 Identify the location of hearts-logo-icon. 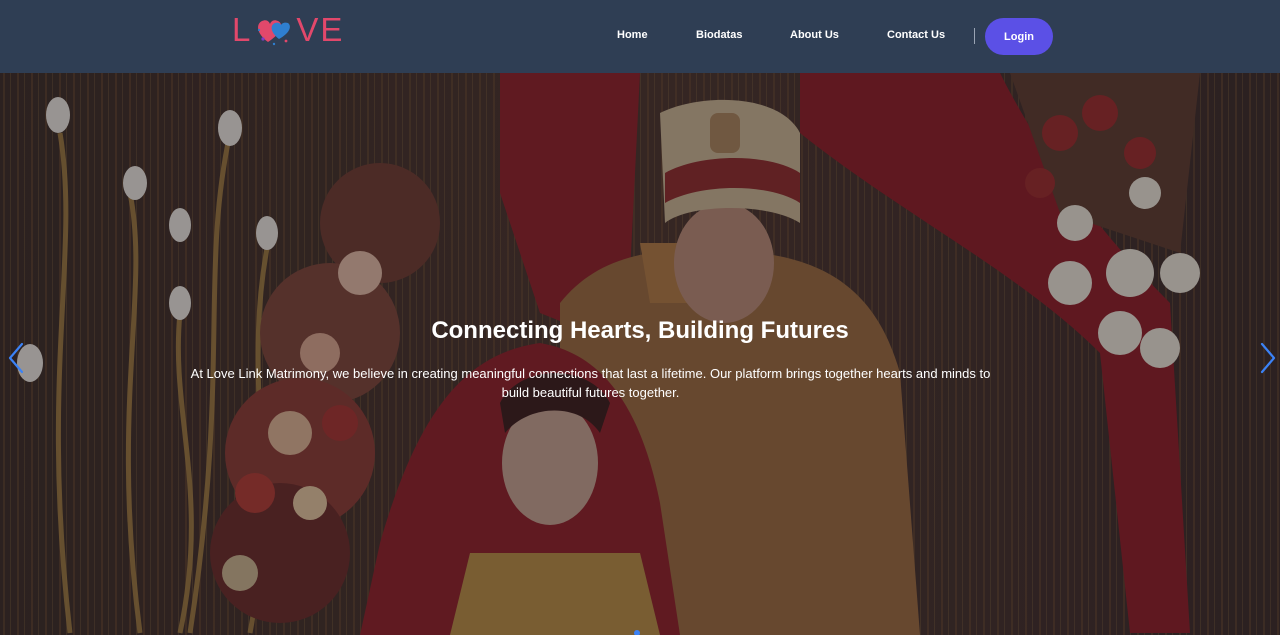
(274, 33).